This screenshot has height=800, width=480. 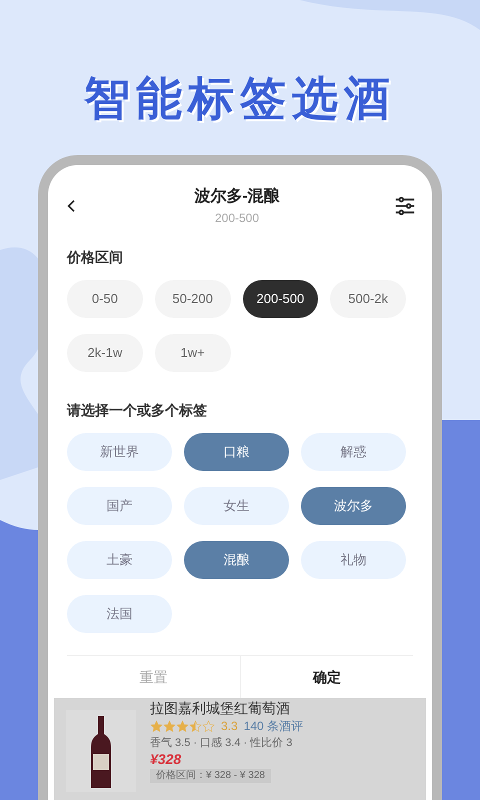 I want to click on tag-chip: 波尔多, so click(x=353, y=506).